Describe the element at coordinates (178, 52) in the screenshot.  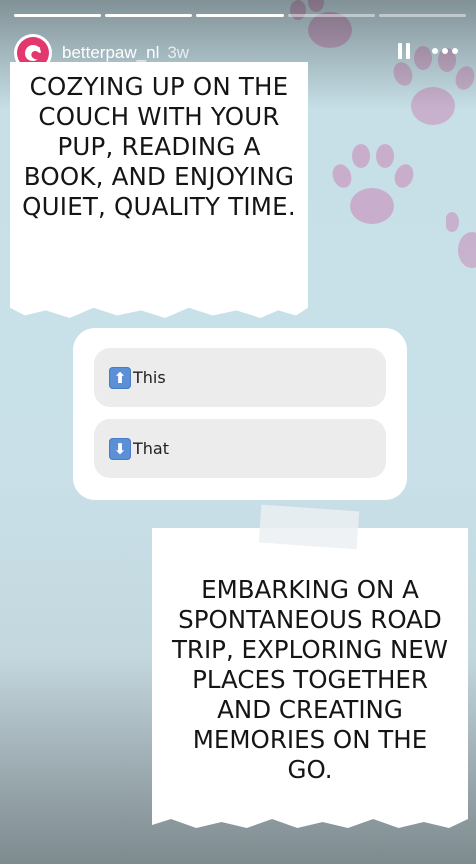
I see `post-age: 3w` at that location.